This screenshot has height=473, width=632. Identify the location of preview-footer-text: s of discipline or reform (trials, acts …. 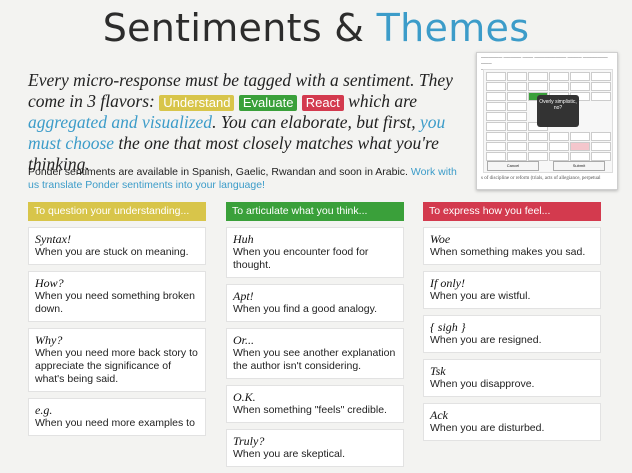
(541, 178).